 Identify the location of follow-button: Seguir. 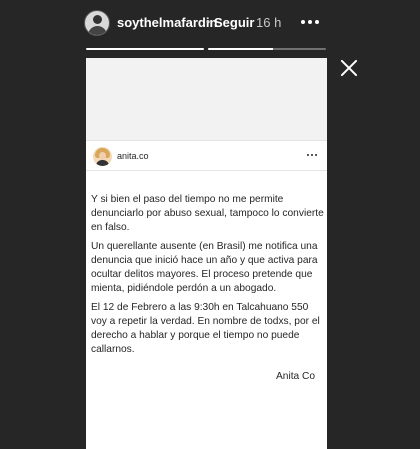
(234, 22).